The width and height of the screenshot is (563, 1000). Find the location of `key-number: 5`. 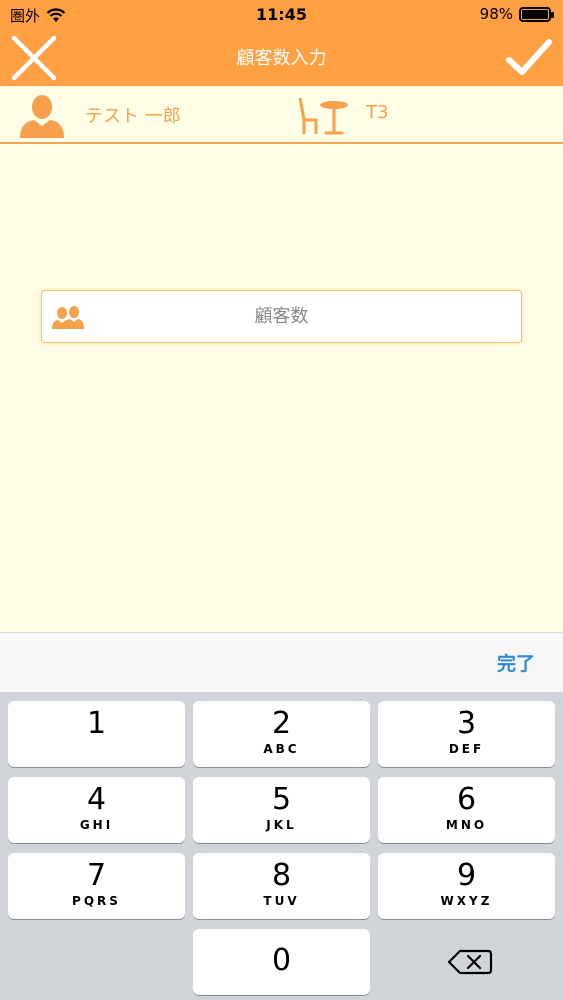

key-number: 5 is located at coordinates (281, 799).